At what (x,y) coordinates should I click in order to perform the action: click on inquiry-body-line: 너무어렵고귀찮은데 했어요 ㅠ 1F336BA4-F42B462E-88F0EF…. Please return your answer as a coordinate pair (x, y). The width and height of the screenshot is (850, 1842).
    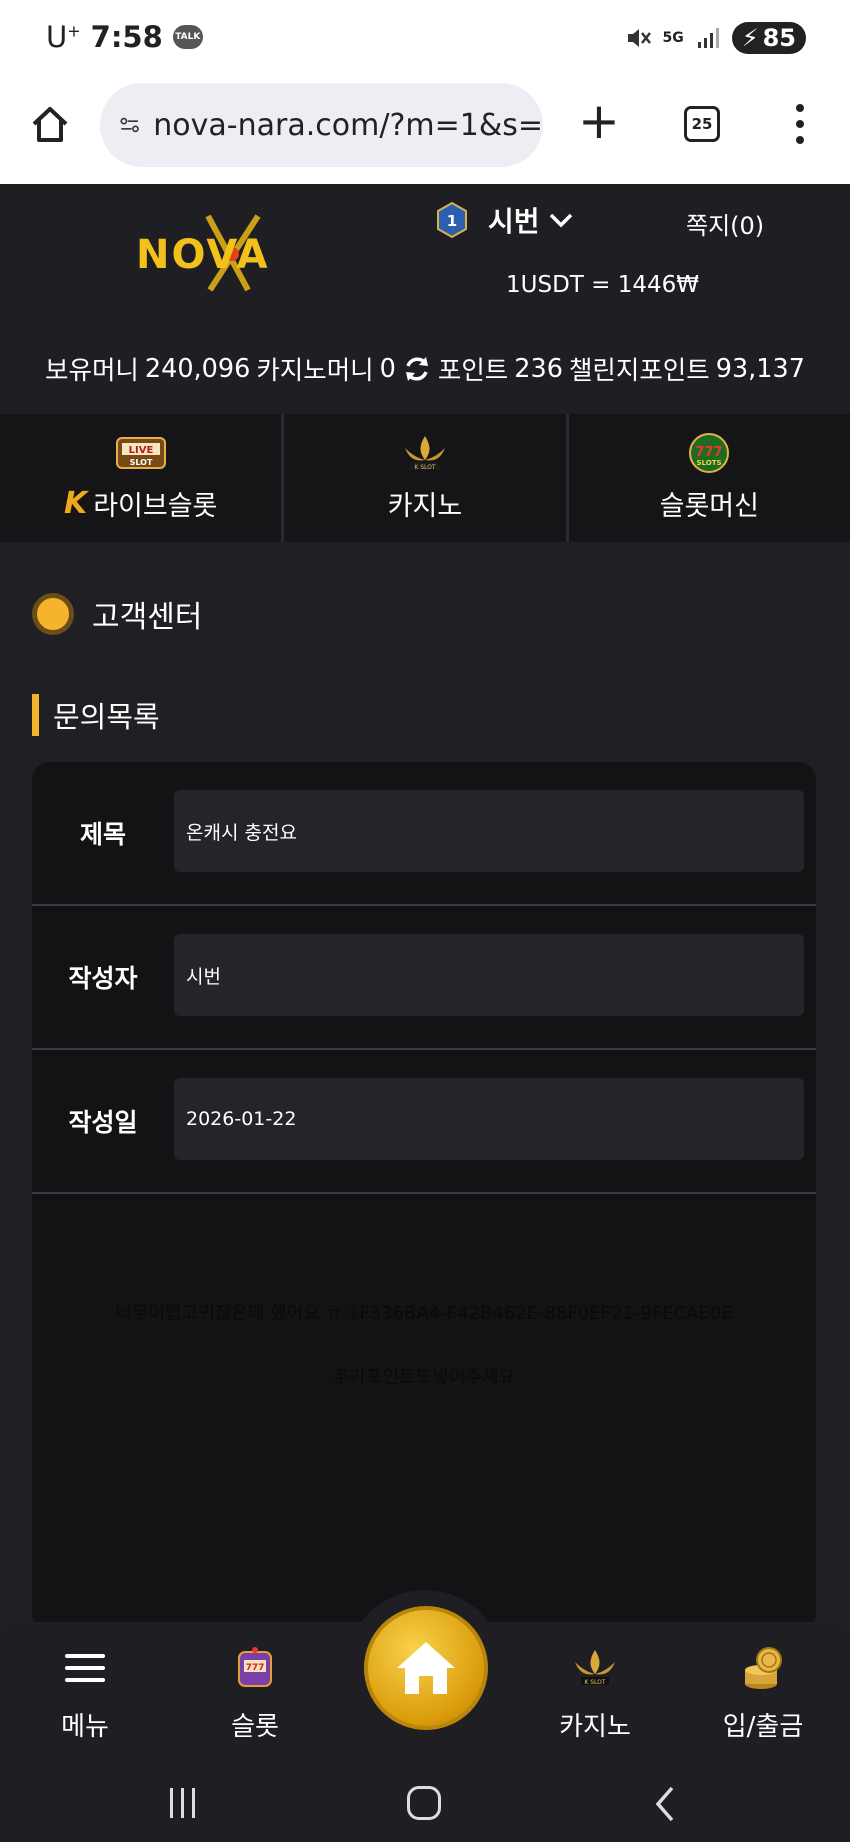
    Looking at the image, I should click on (424, 1313).